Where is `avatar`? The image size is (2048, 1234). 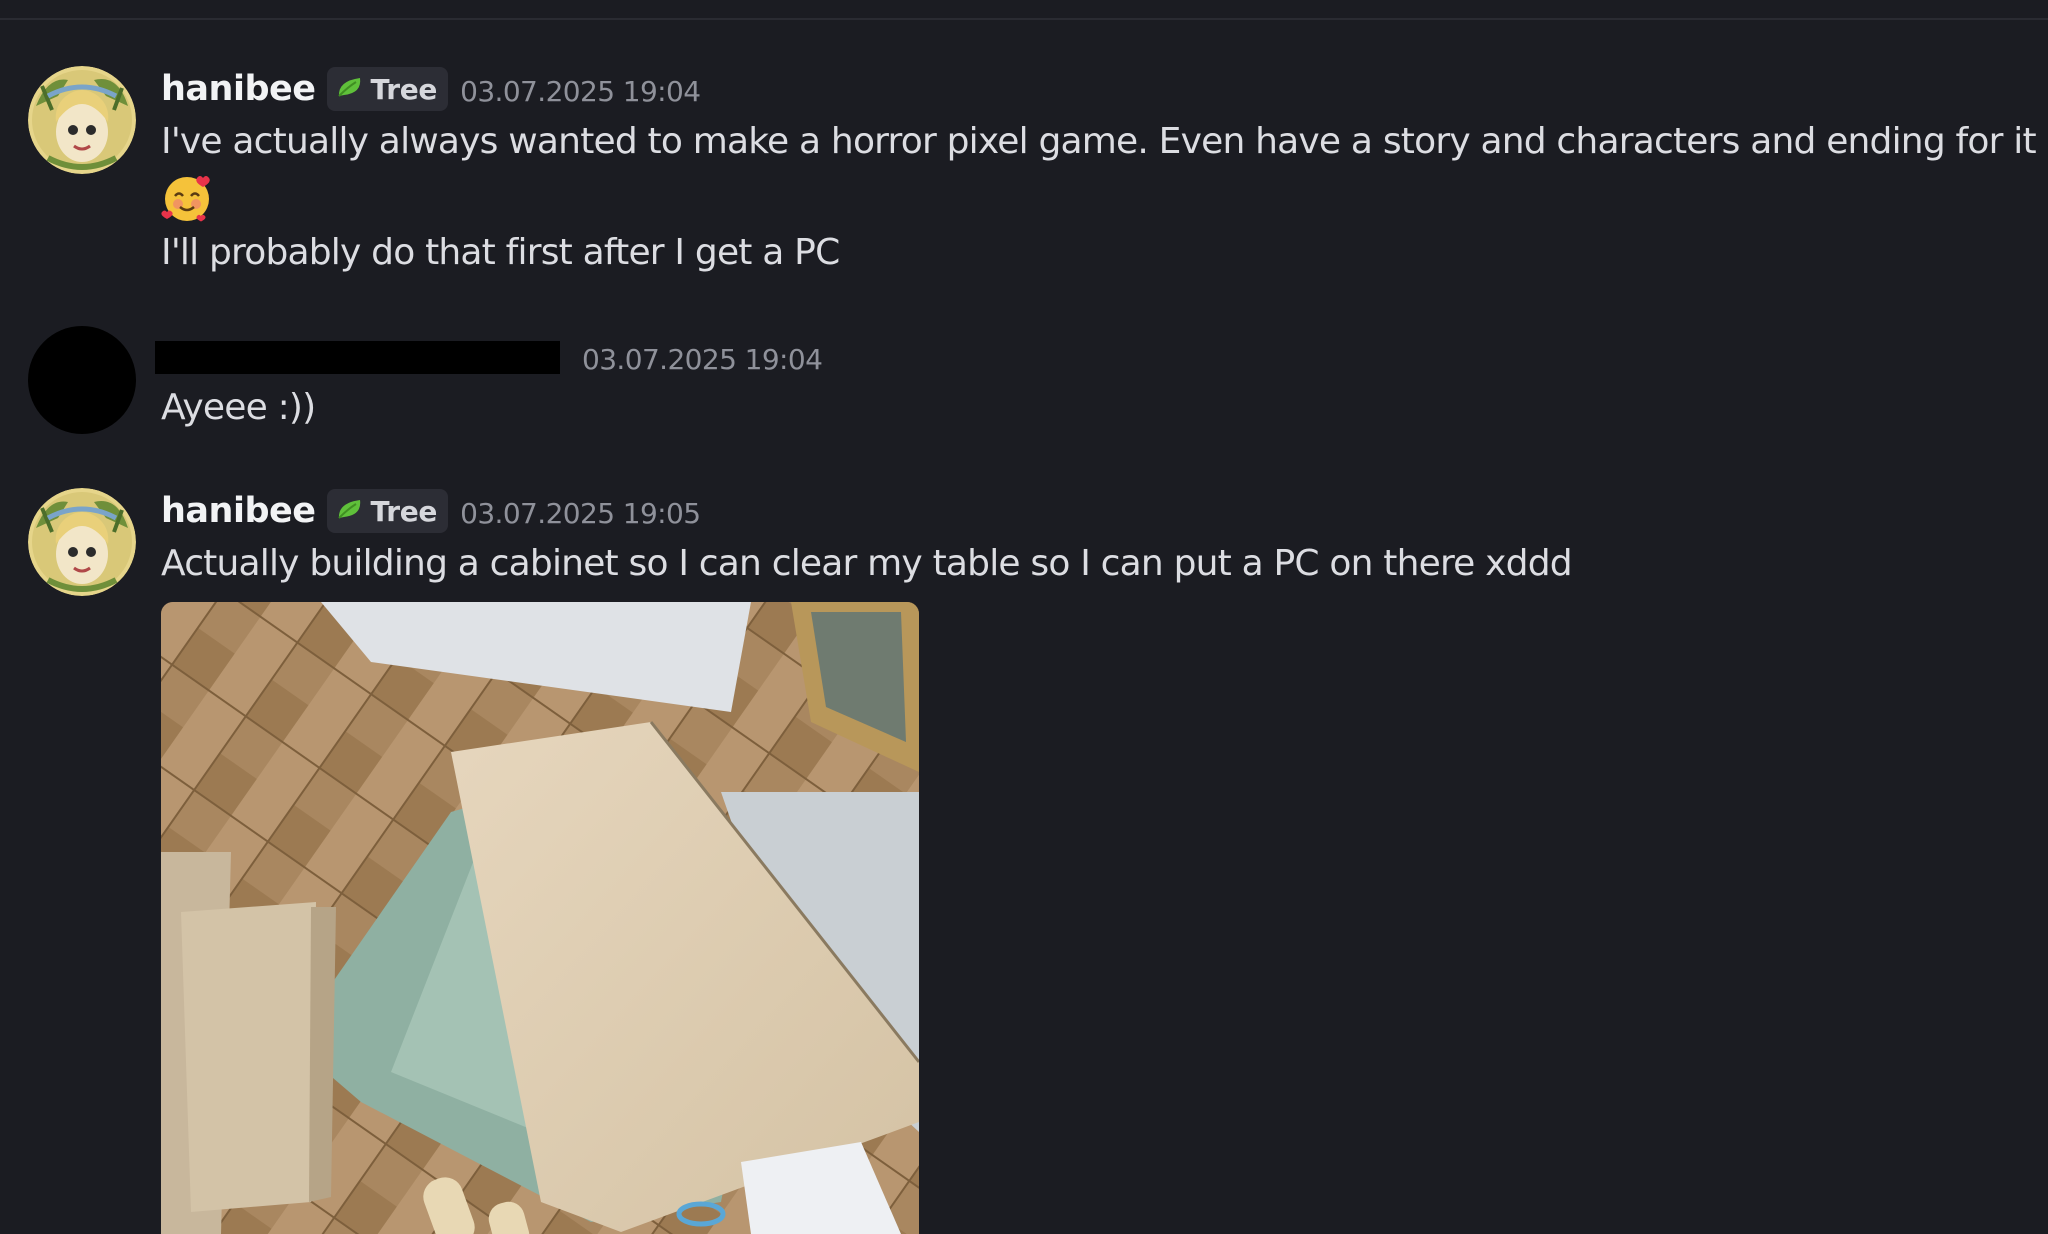
avatar is located at coordinates (82, 542).